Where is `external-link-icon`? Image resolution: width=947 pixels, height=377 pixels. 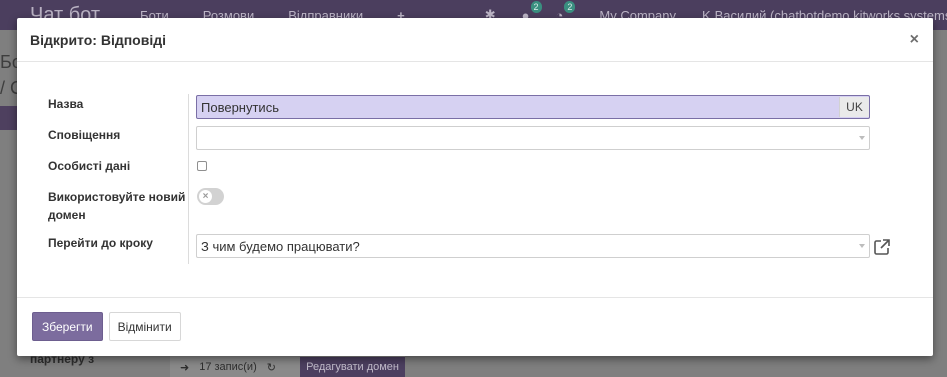
external-link-icon is located at coordinates (882, 247).